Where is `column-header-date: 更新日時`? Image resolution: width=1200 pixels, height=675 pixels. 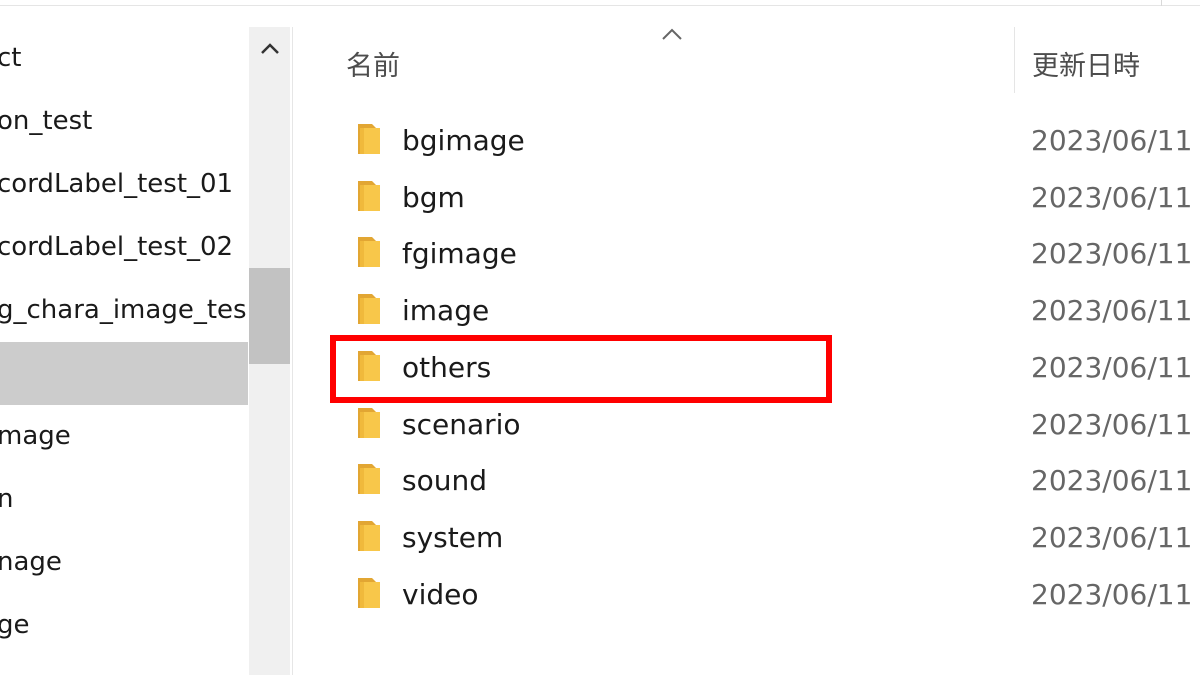
column-header-date: 更新日時 is located at coordinates (1086, 63).